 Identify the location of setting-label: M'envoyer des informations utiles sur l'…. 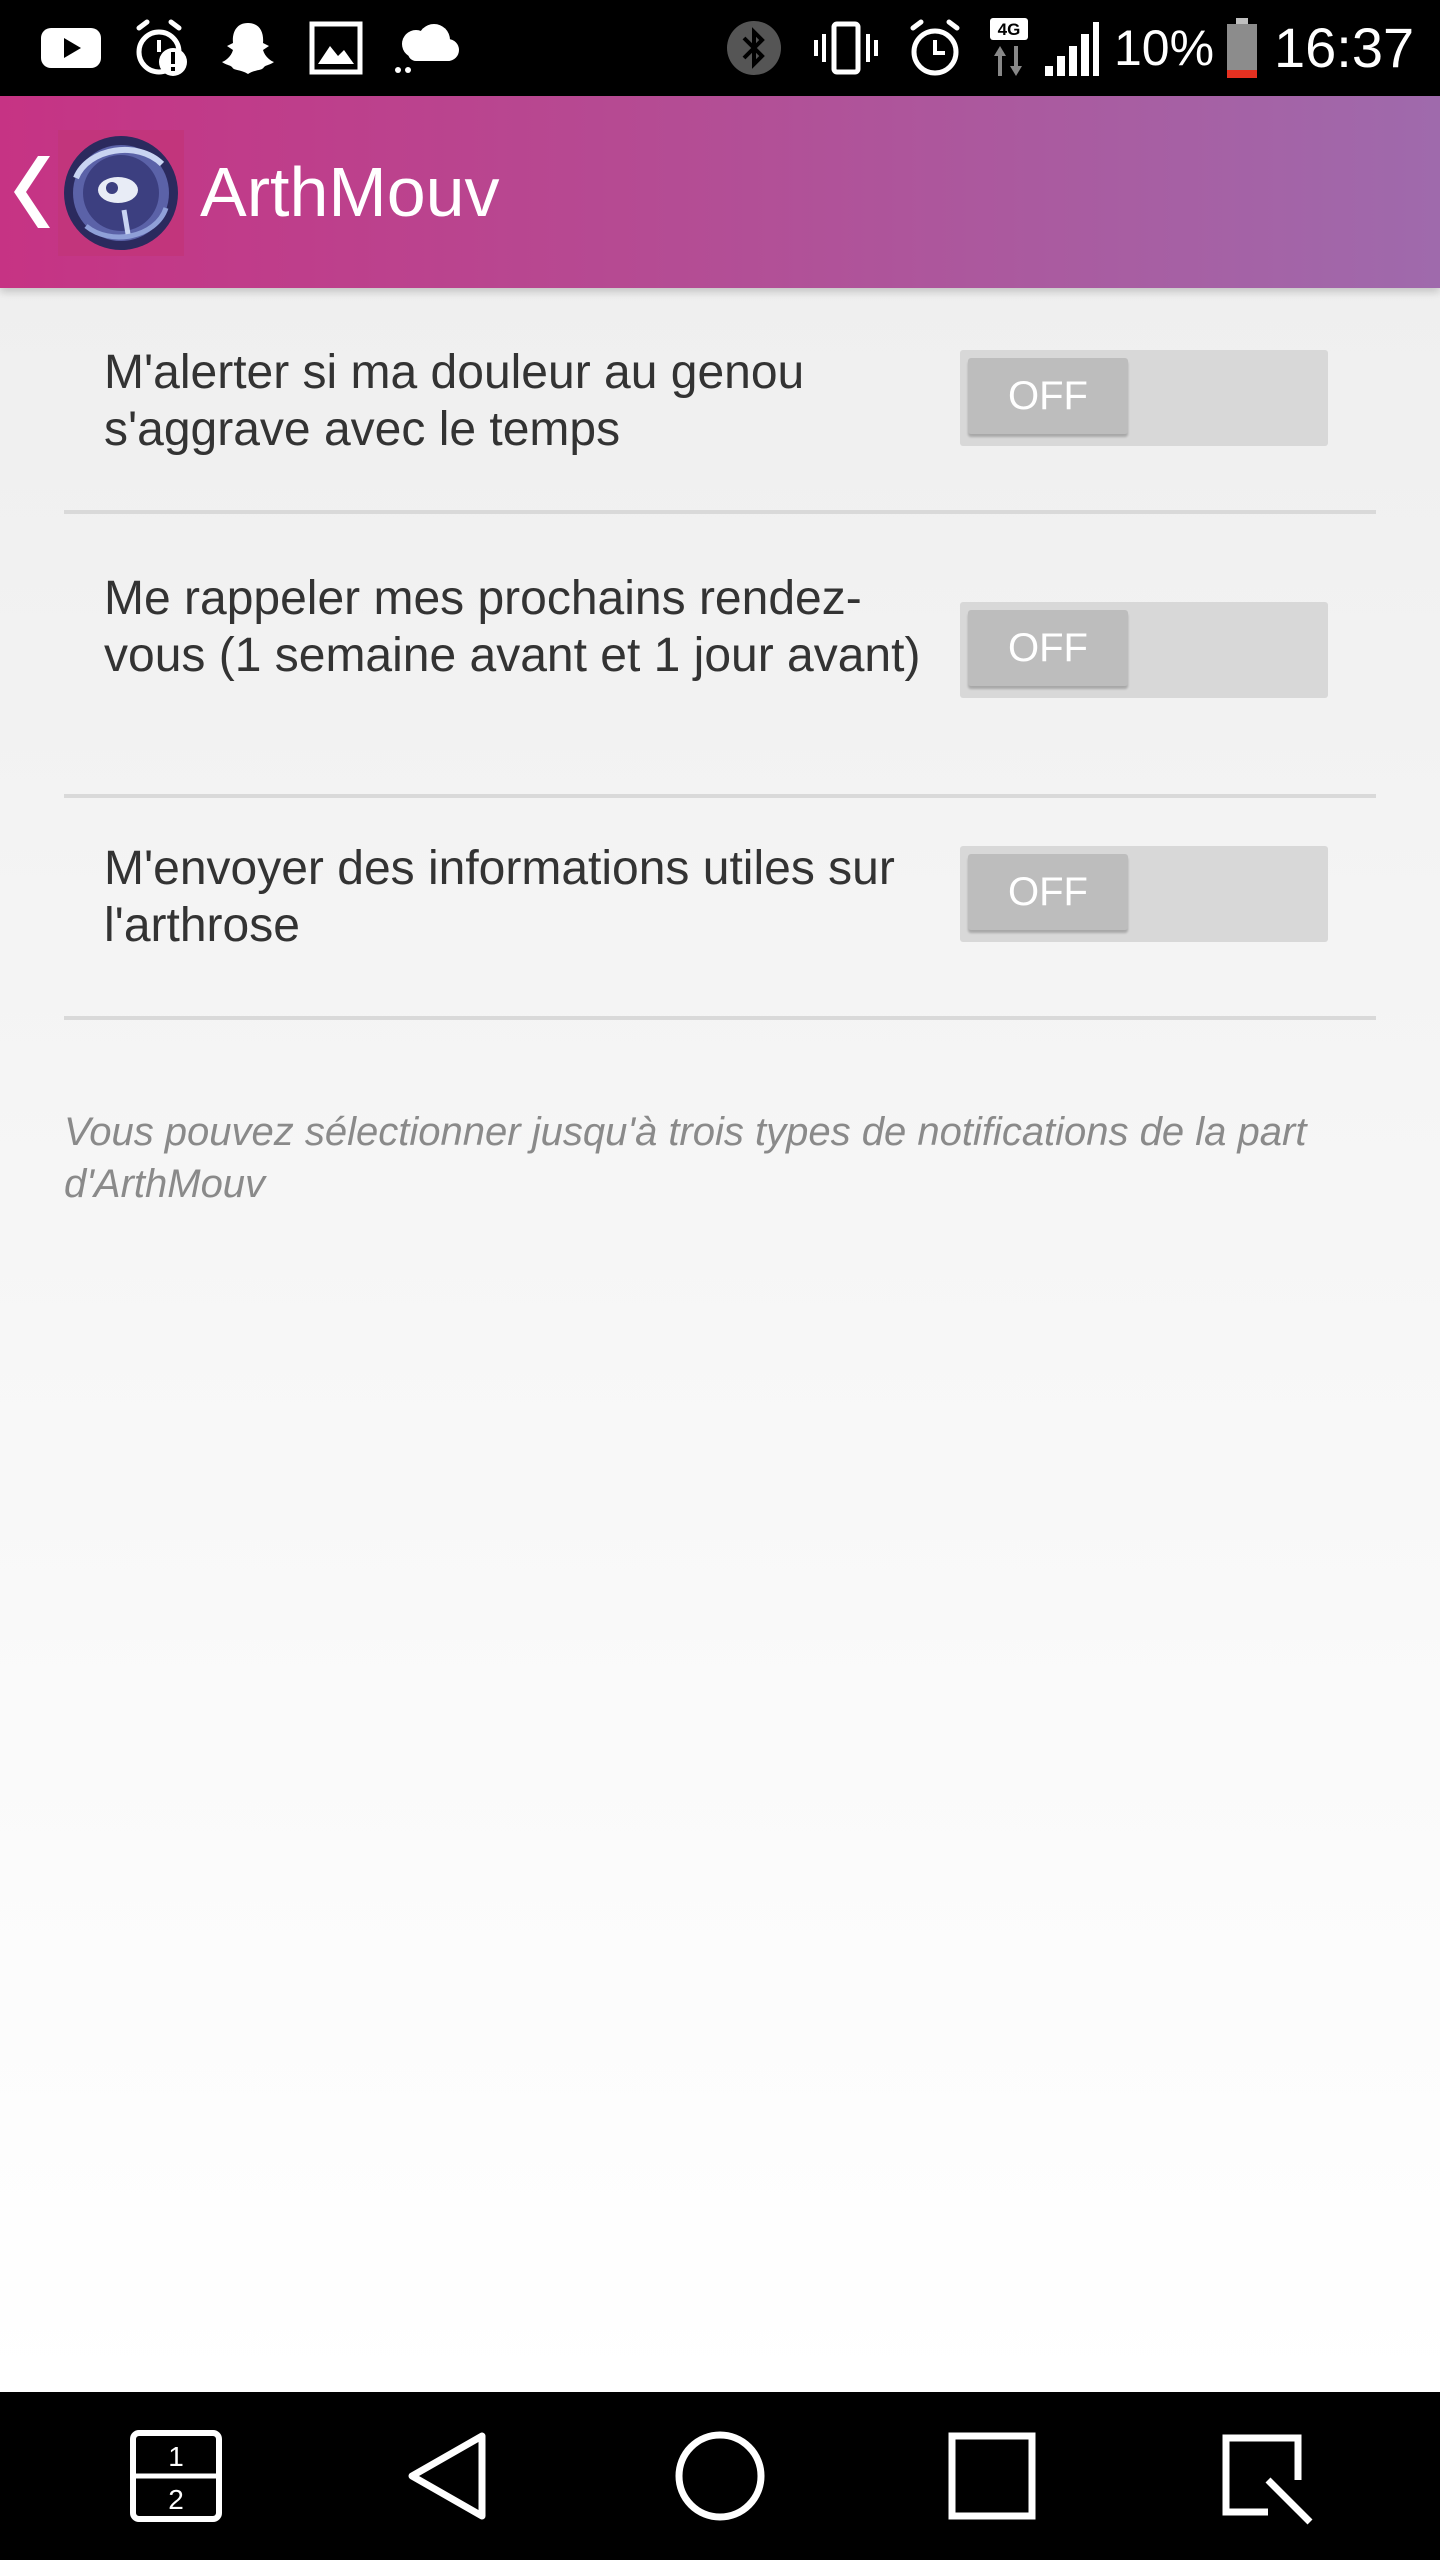
(499, 897).